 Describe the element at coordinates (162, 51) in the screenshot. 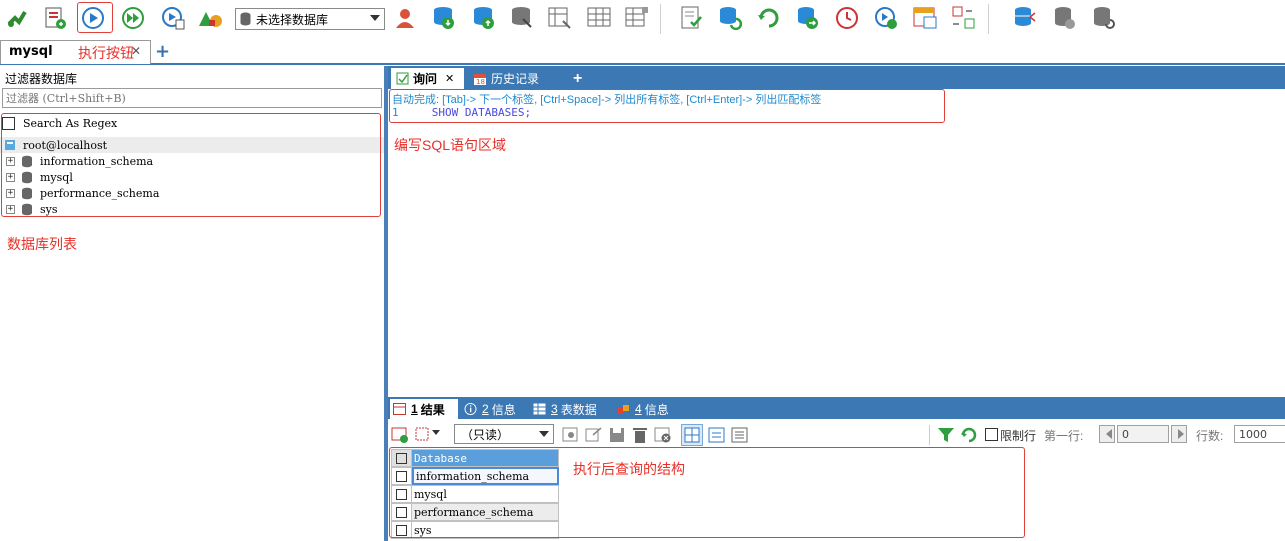

I see `add-connection-tab-button: +` at that location.